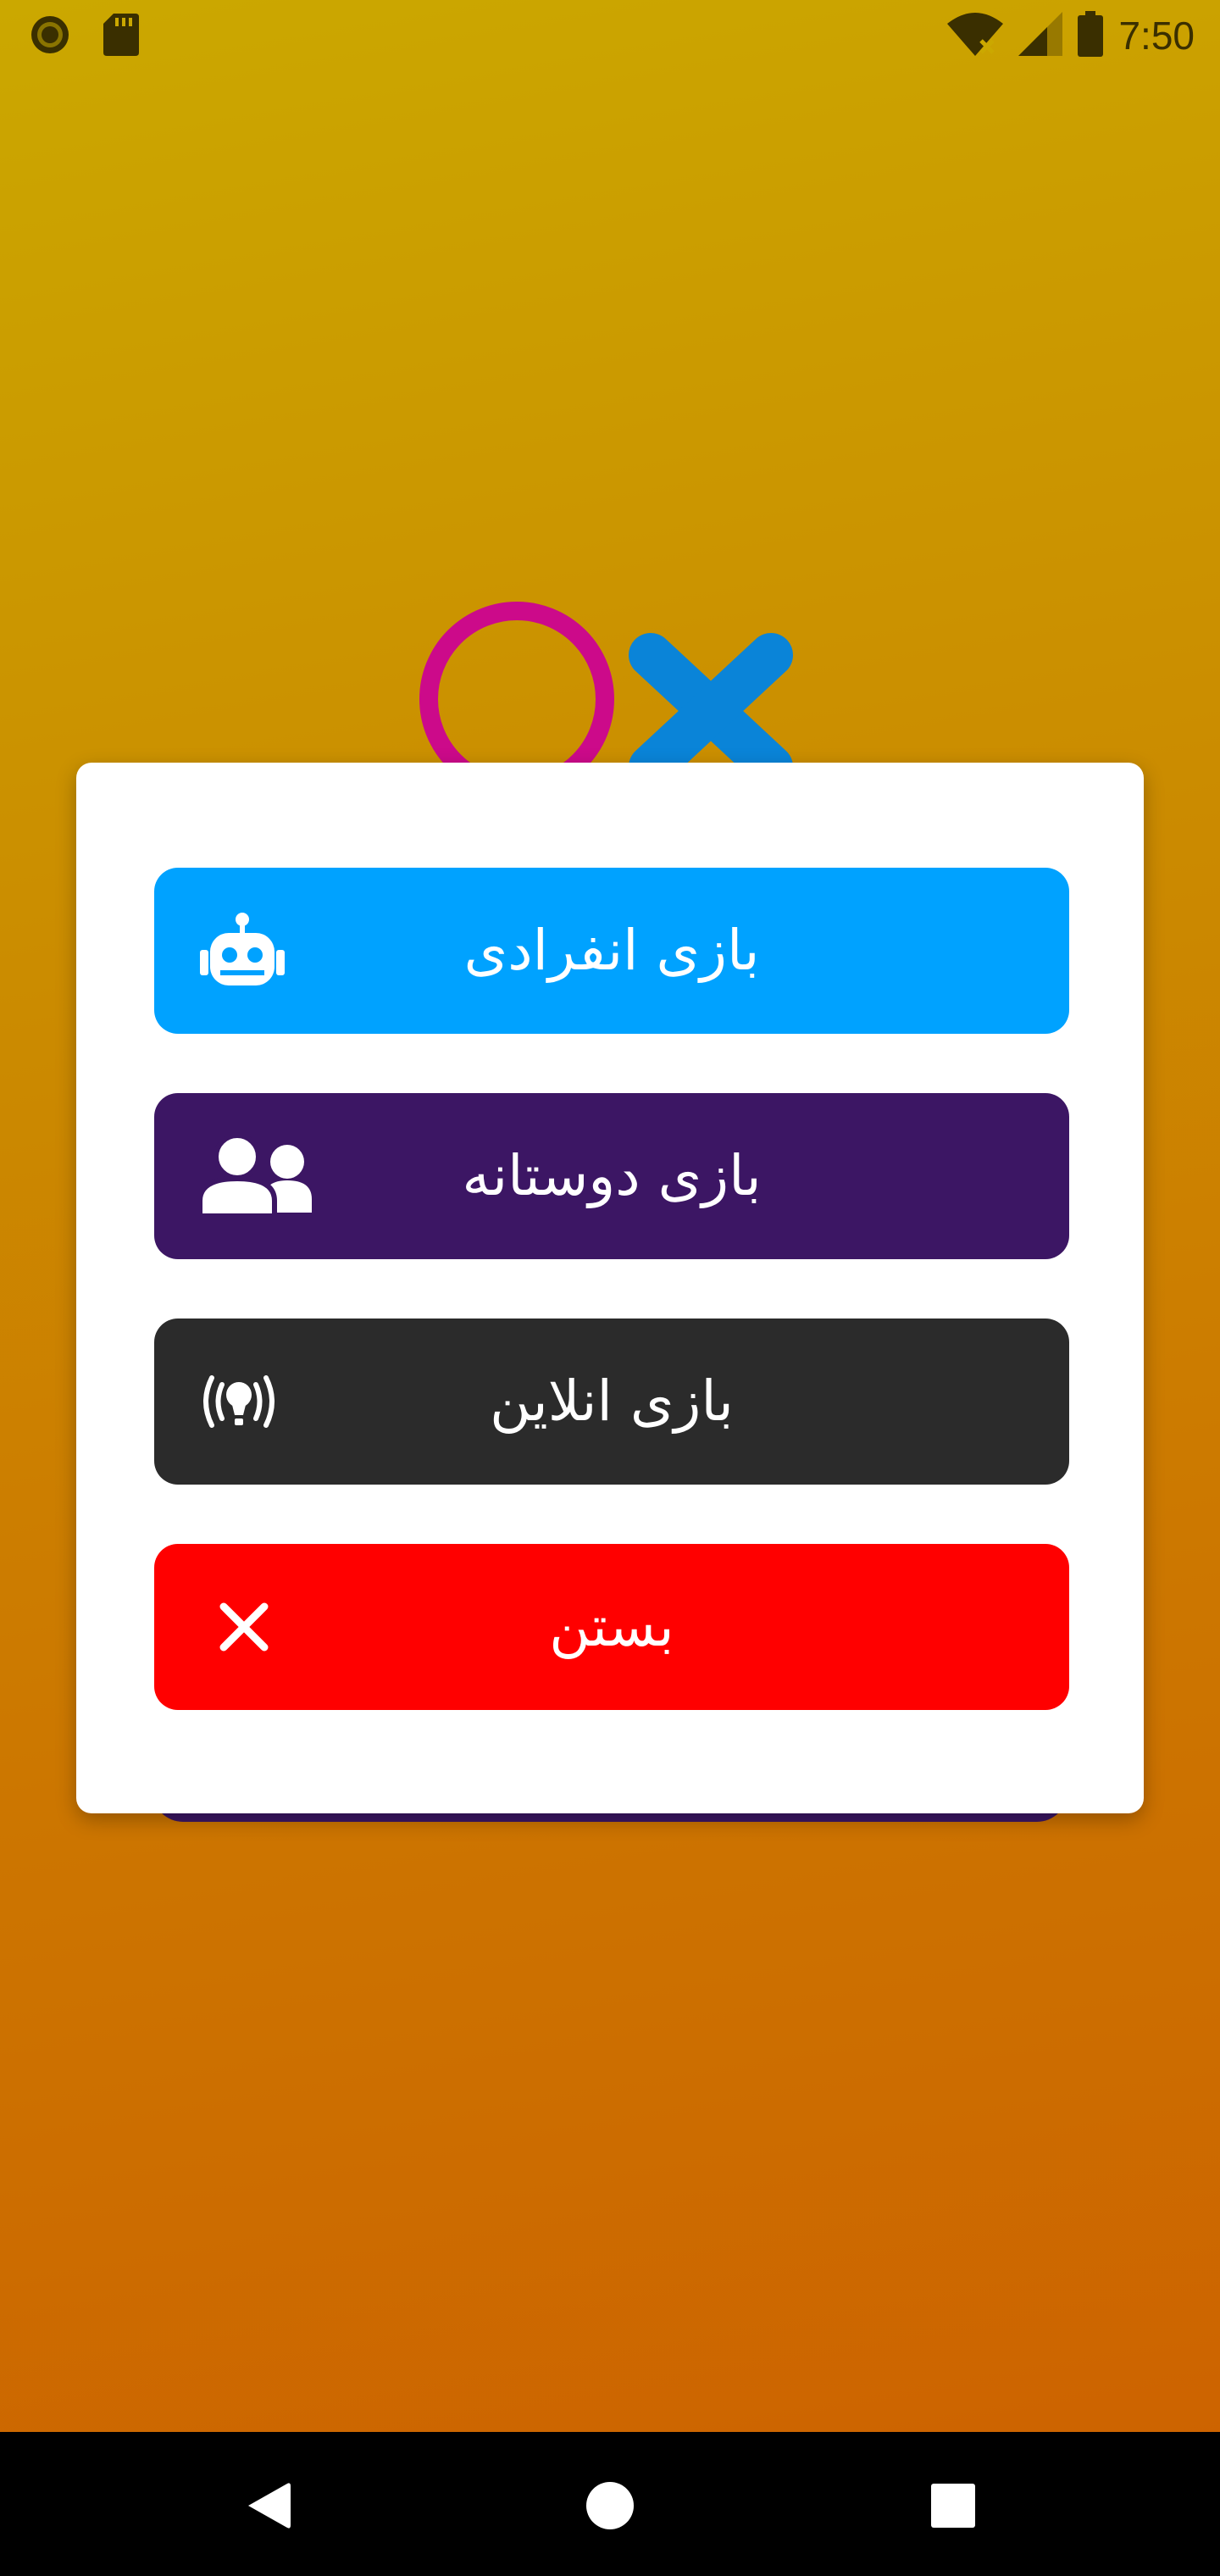  I want to click on broadcast-icon, so click(239, 1401).